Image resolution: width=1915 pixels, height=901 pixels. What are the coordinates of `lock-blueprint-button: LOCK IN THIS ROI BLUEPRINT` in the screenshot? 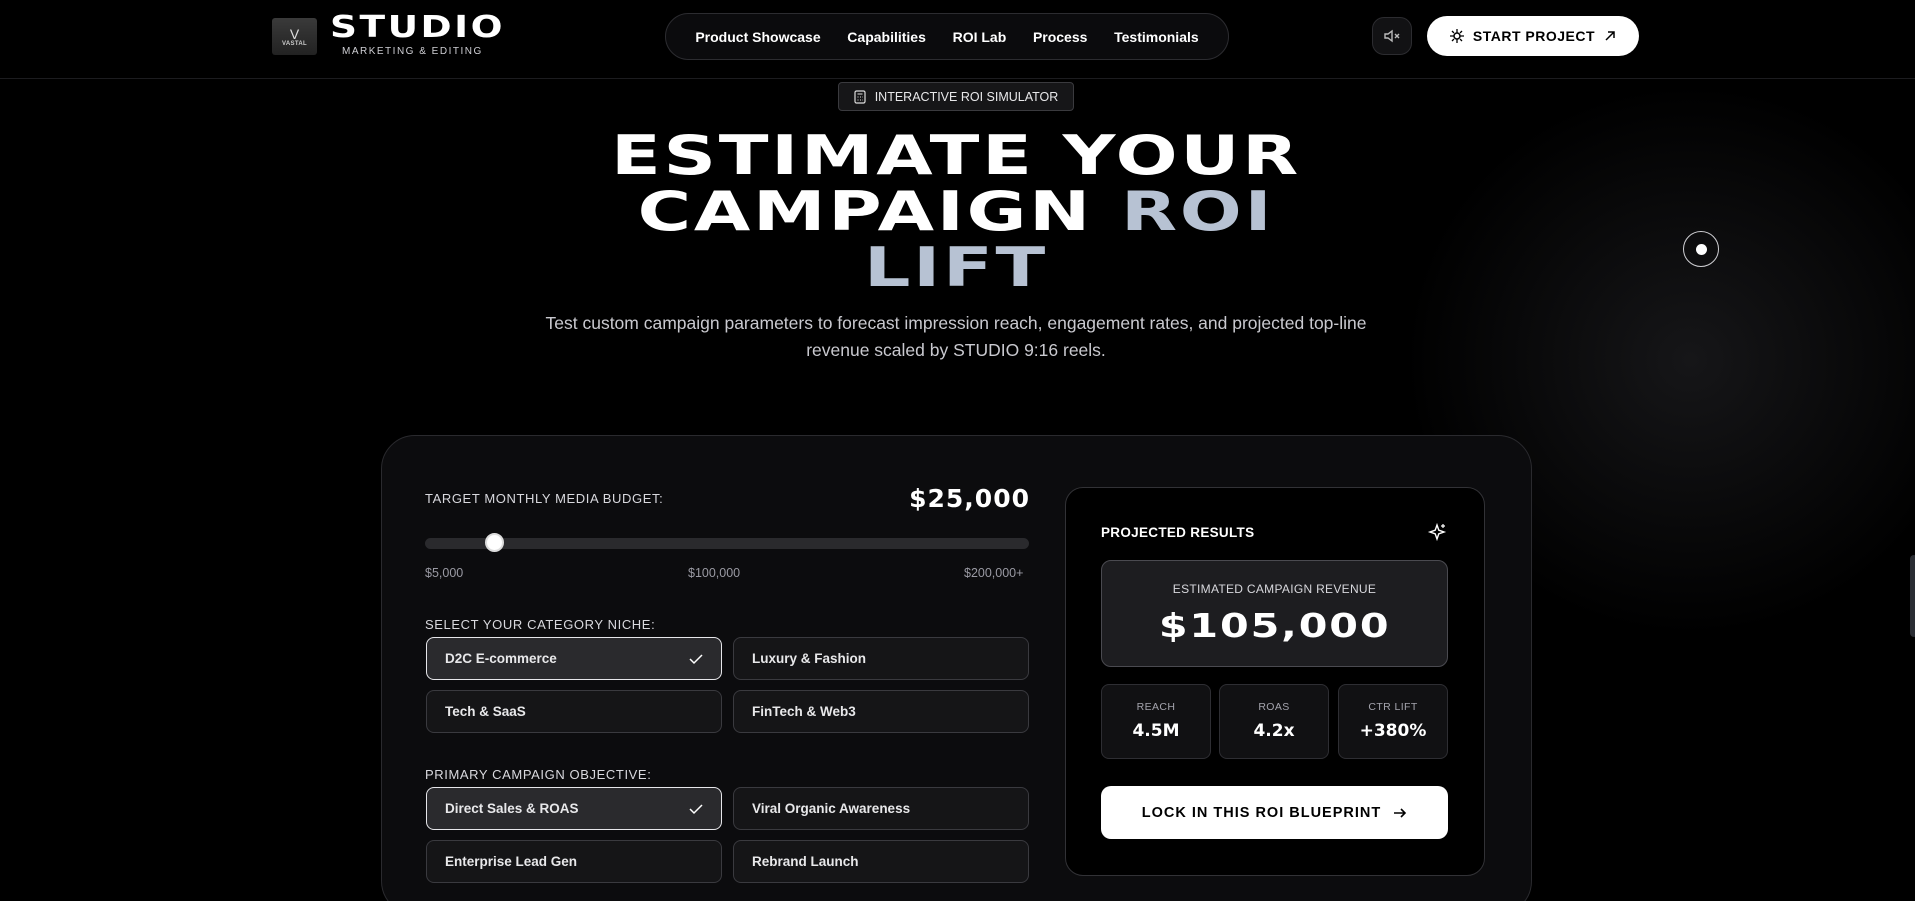 It's located at (1274, 812).